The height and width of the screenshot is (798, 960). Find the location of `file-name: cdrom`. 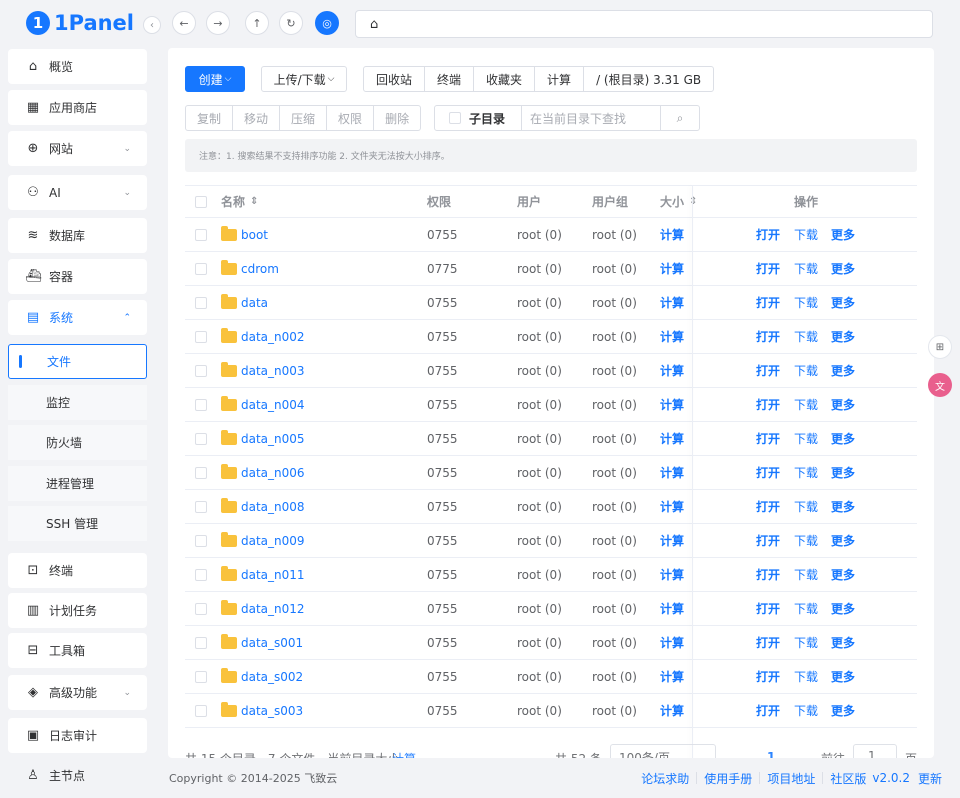

file-name: cdrom is located at coordinates (250, 268).